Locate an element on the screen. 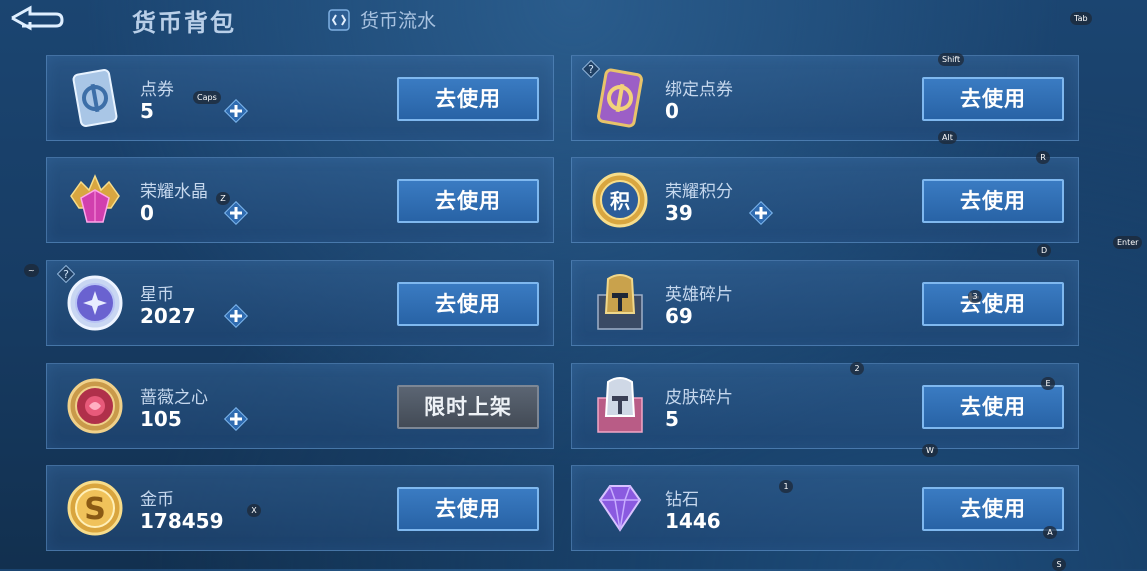  svg-text: S is located at coordinates (95, 509).